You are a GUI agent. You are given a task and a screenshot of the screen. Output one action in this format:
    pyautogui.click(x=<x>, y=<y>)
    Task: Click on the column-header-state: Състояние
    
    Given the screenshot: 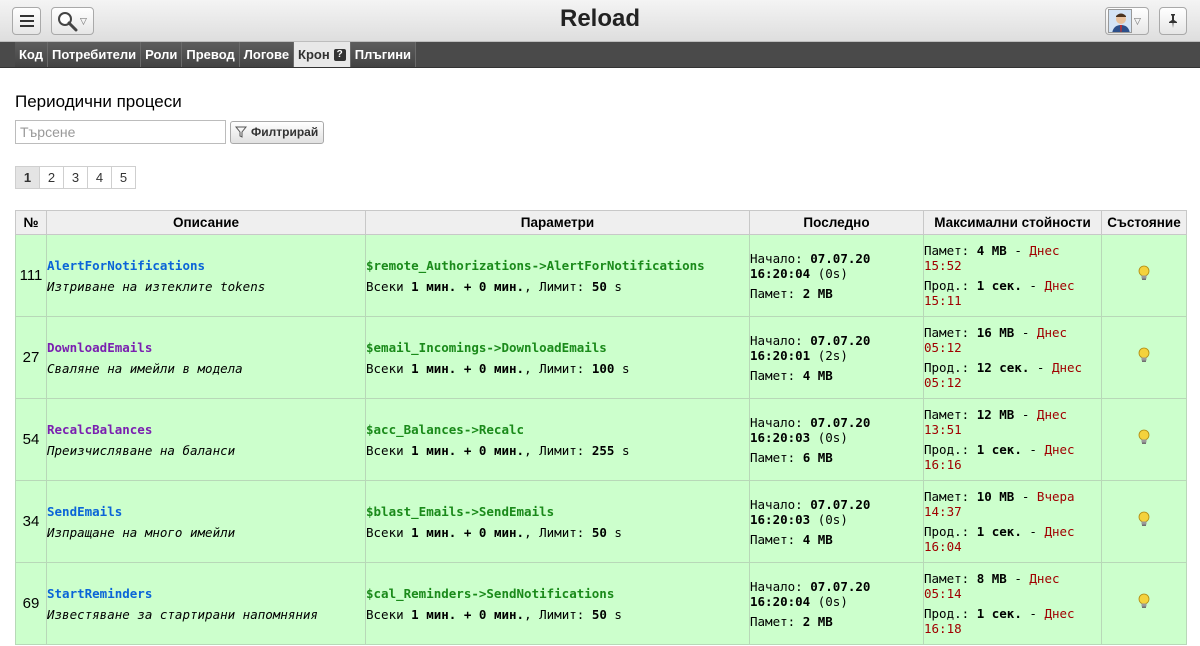 What is the action you would take?
    pyautogui.click(x=1144, y=222)
    